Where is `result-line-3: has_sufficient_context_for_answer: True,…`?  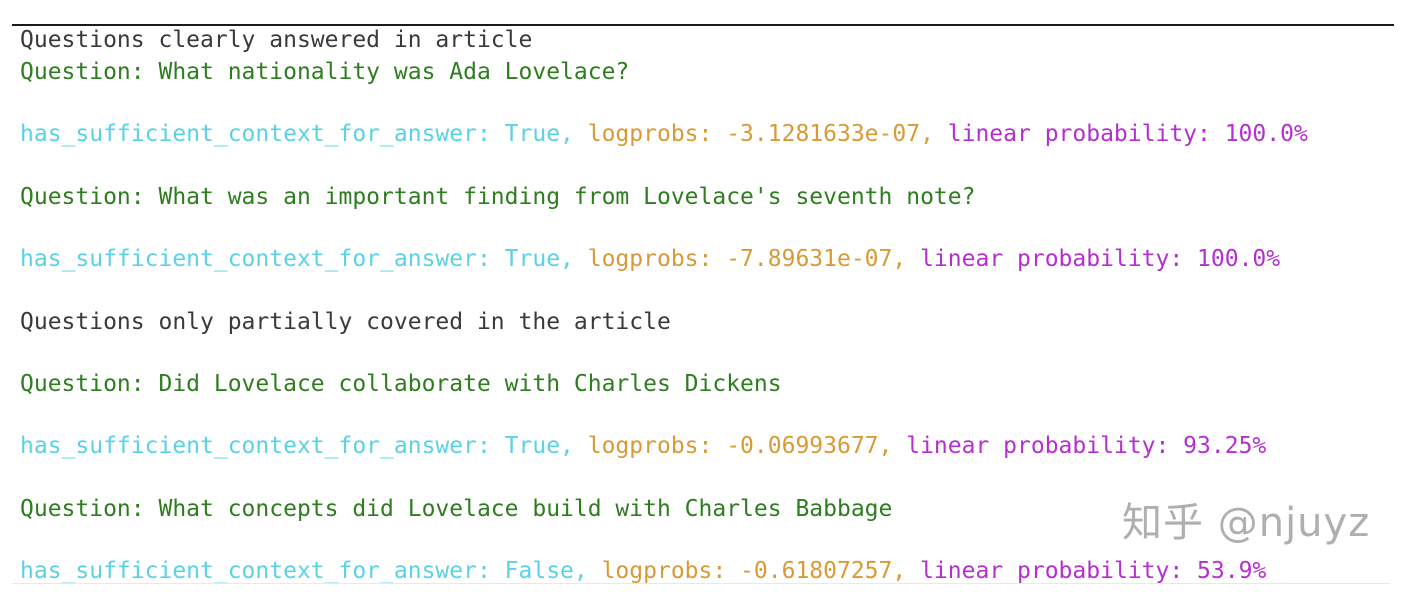 result-line-3: has_sufficient_context_for_answer: True,… is located at coordinates (643, 446).